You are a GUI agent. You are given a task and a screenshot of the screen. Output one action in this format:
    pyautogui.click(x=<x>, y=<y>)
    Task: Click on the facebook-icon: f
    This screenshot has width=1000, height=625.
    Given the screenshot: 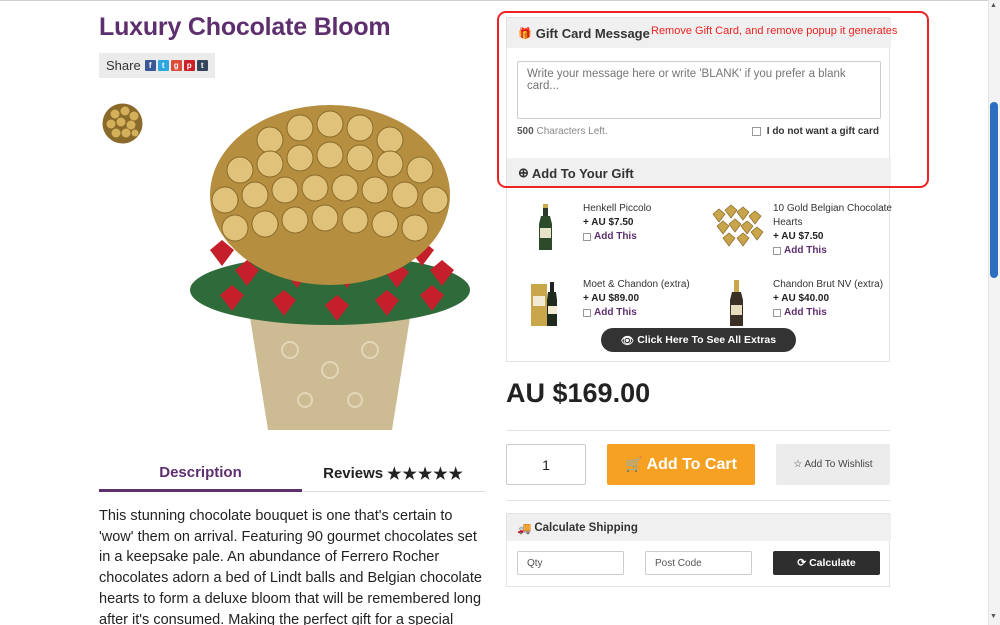 What is the action you would take?
    pyautogui.click(x=150, y=65)
    